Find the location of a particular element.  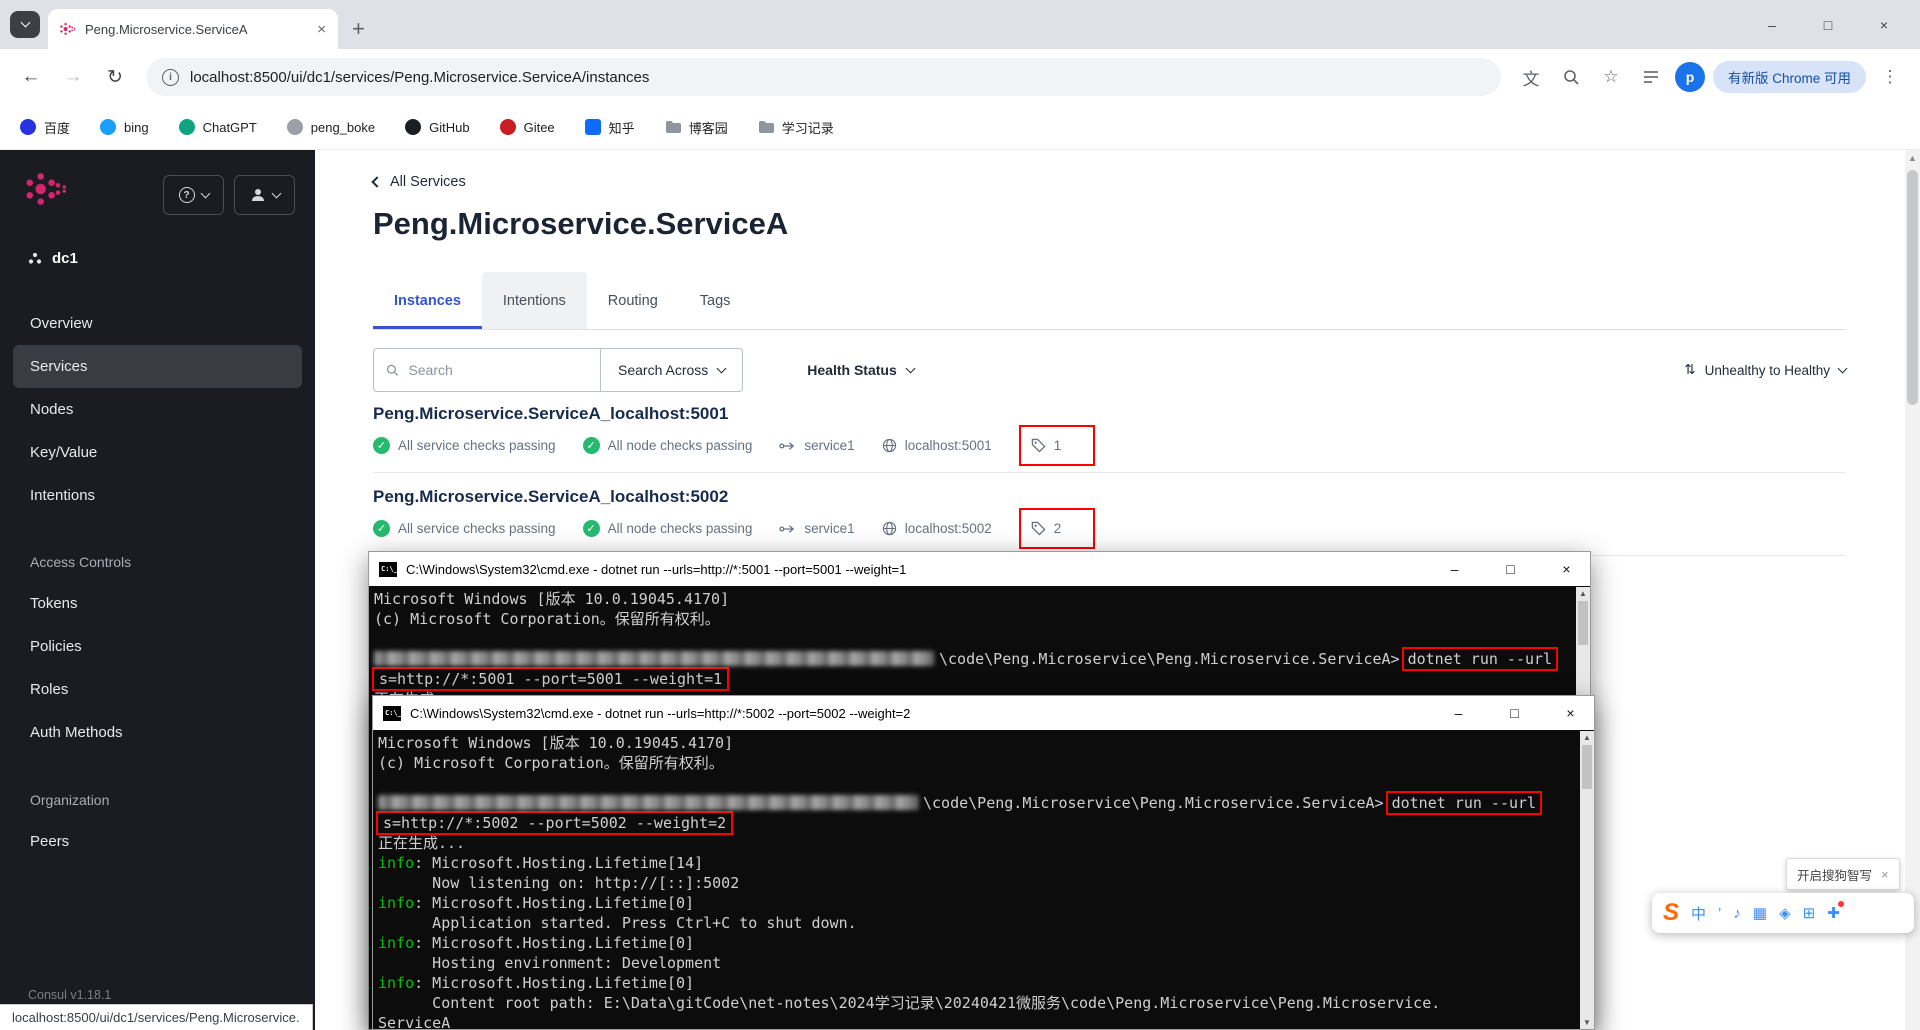

tab-strip: Peng.Microservice.ServiceA × + – □ × is located at coordinates (960, 24).